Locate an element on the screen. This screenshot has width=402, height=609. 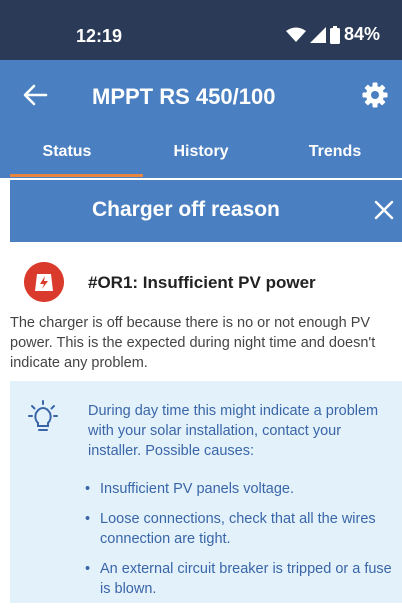
list-item: Insufficient PV panels voltage. is located at coordinates (240, 489).